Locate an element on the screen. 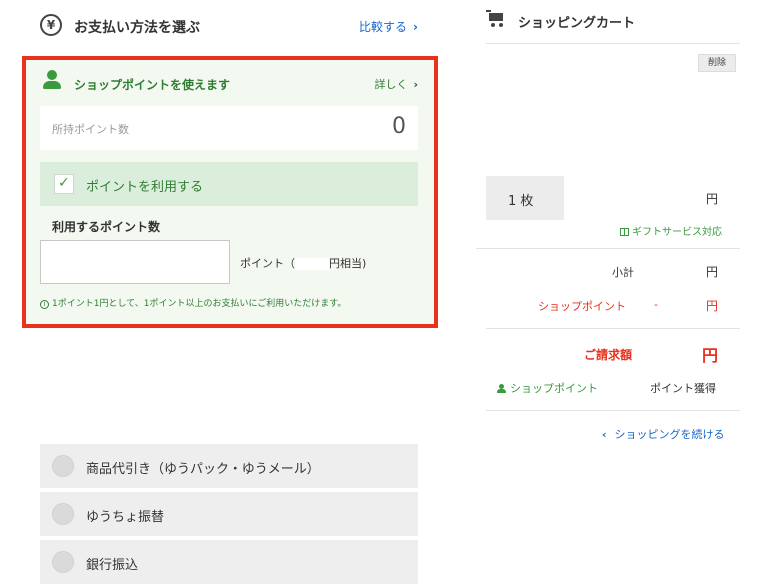 This screenshot has height=586, width=762. shop-point-header: ショップポイントを使えます 詳しく › is located at coordinates (232, 82).